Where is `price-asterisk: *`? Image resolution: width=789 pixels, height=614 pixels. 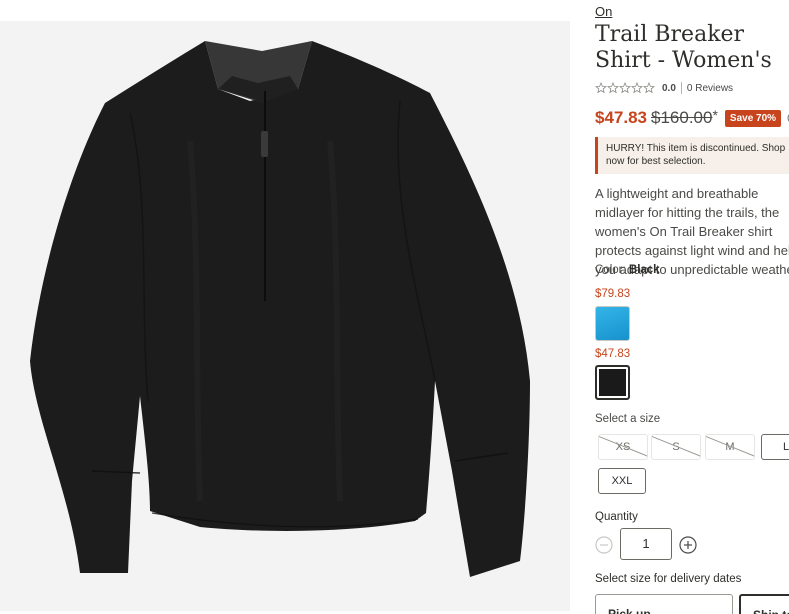
price-asterisk: * is located at coordinates (715, 115).